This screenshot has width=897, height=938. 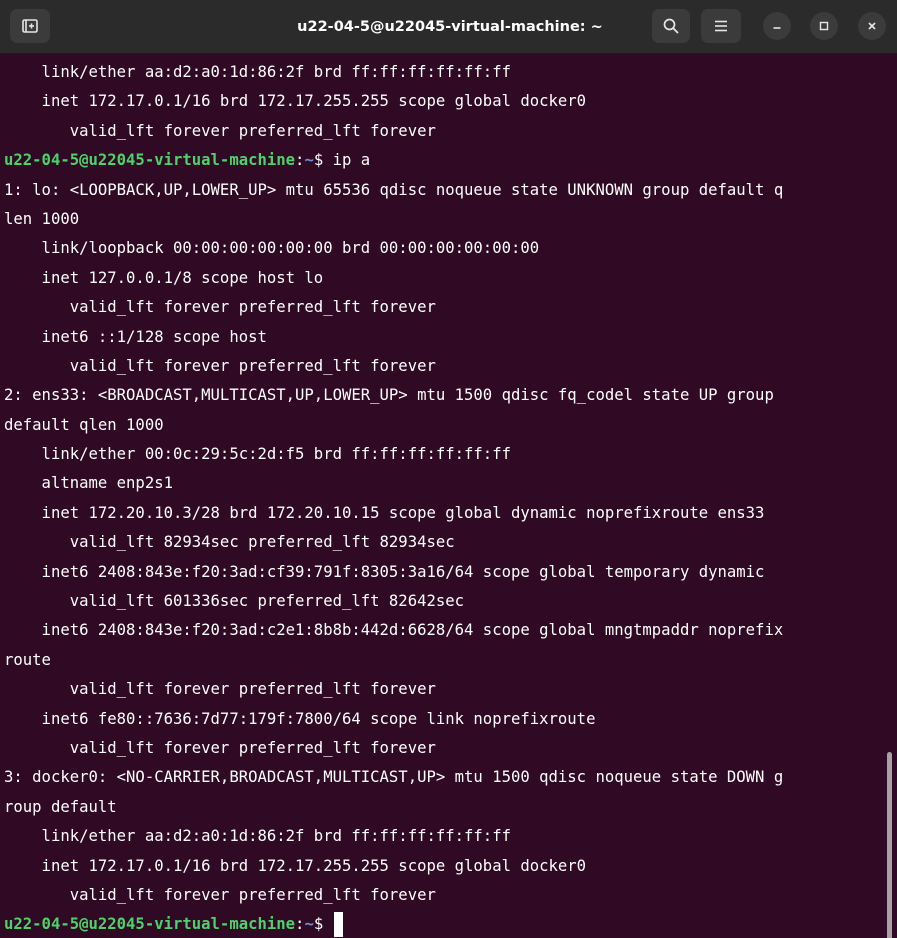 What do you see at coordinates (135, 336) in the screenshot?
I see `output-line: inet6 ::1/128 scope host` at bounding box center [135, 336].